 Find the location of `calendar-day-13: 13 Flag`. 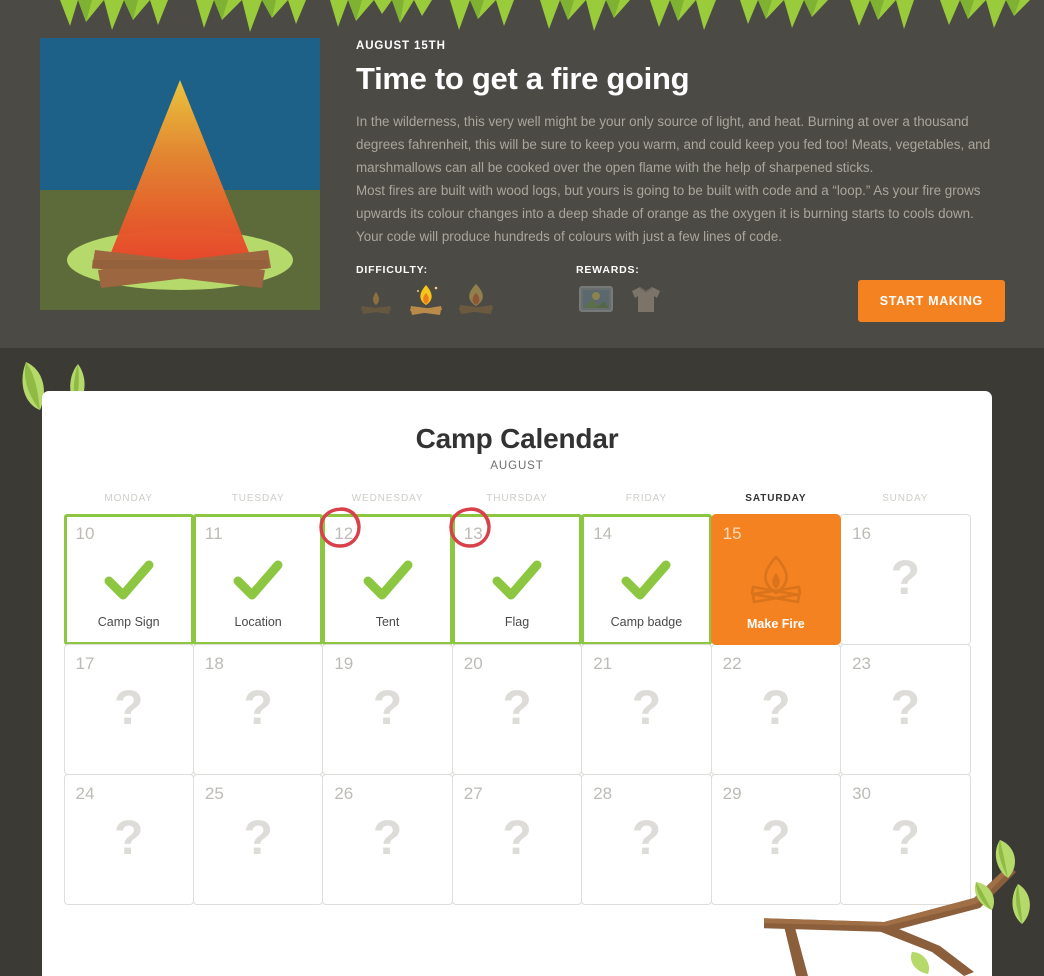

calendar-day-13: 13 Flag is located at coordinates (516, 575).